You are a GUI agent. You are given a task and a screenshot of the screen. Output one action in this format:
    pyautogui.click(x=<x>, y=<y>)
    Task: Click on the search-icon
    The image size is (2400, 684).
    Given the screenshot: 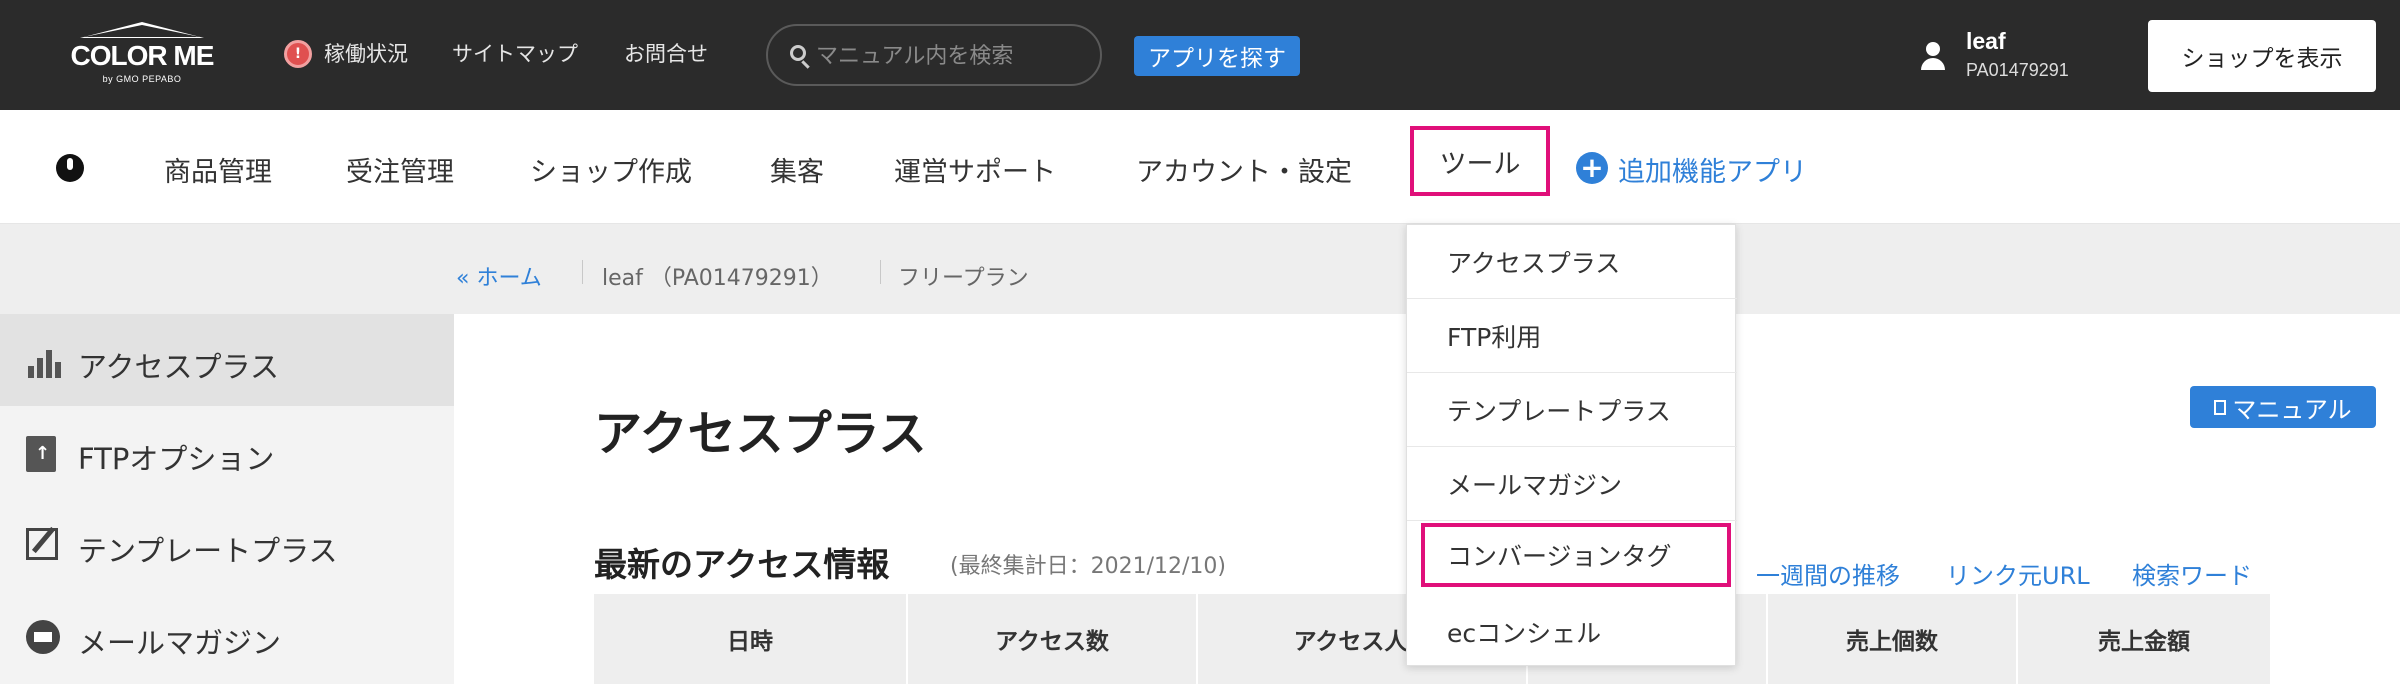 What is the action you would take?
    pyautogui.click(x=798, y=53)
    